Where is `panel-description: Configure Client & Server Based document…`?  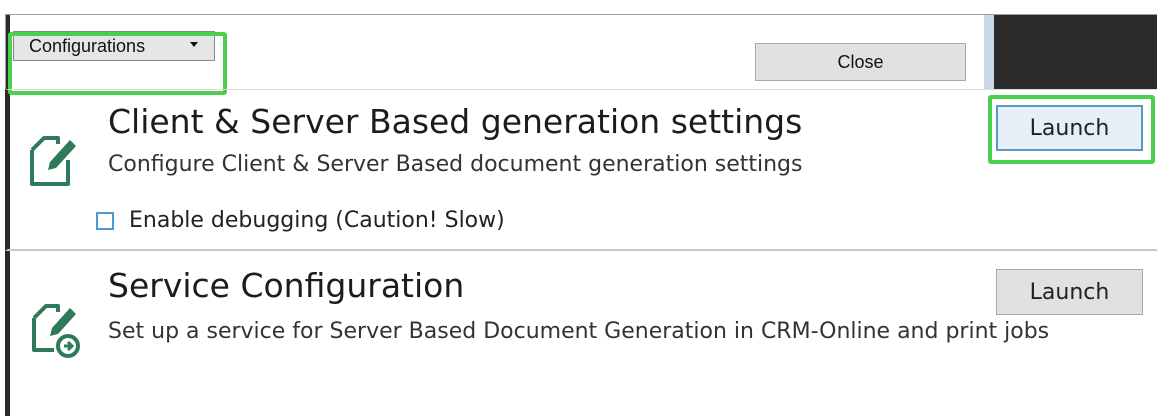 panel-description: Configure Client & Server Based document… is located at coordinates (455, 164).